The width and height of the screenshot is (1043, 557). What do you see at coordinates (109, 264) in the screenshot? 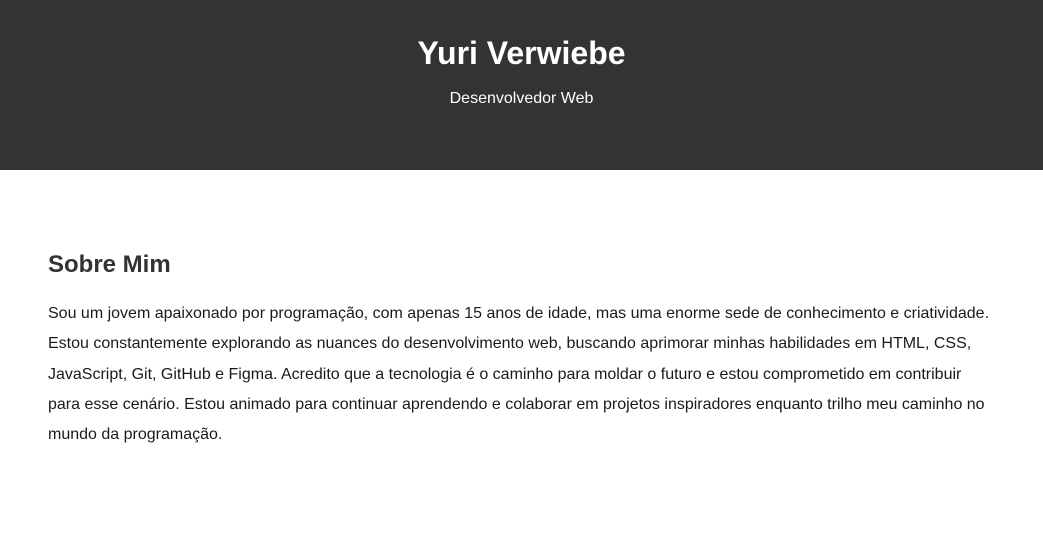
I see `about-heading: Sobre Mim` at bounding box center [109, 264].